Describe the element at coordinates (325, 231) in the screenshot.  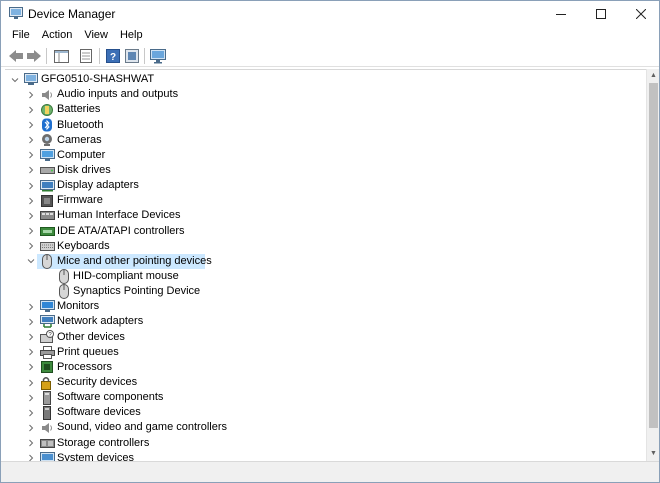
I see `tree-category-ide-ata-atapi-controllers: IDE ATA/ATAPI controllers` at that location.